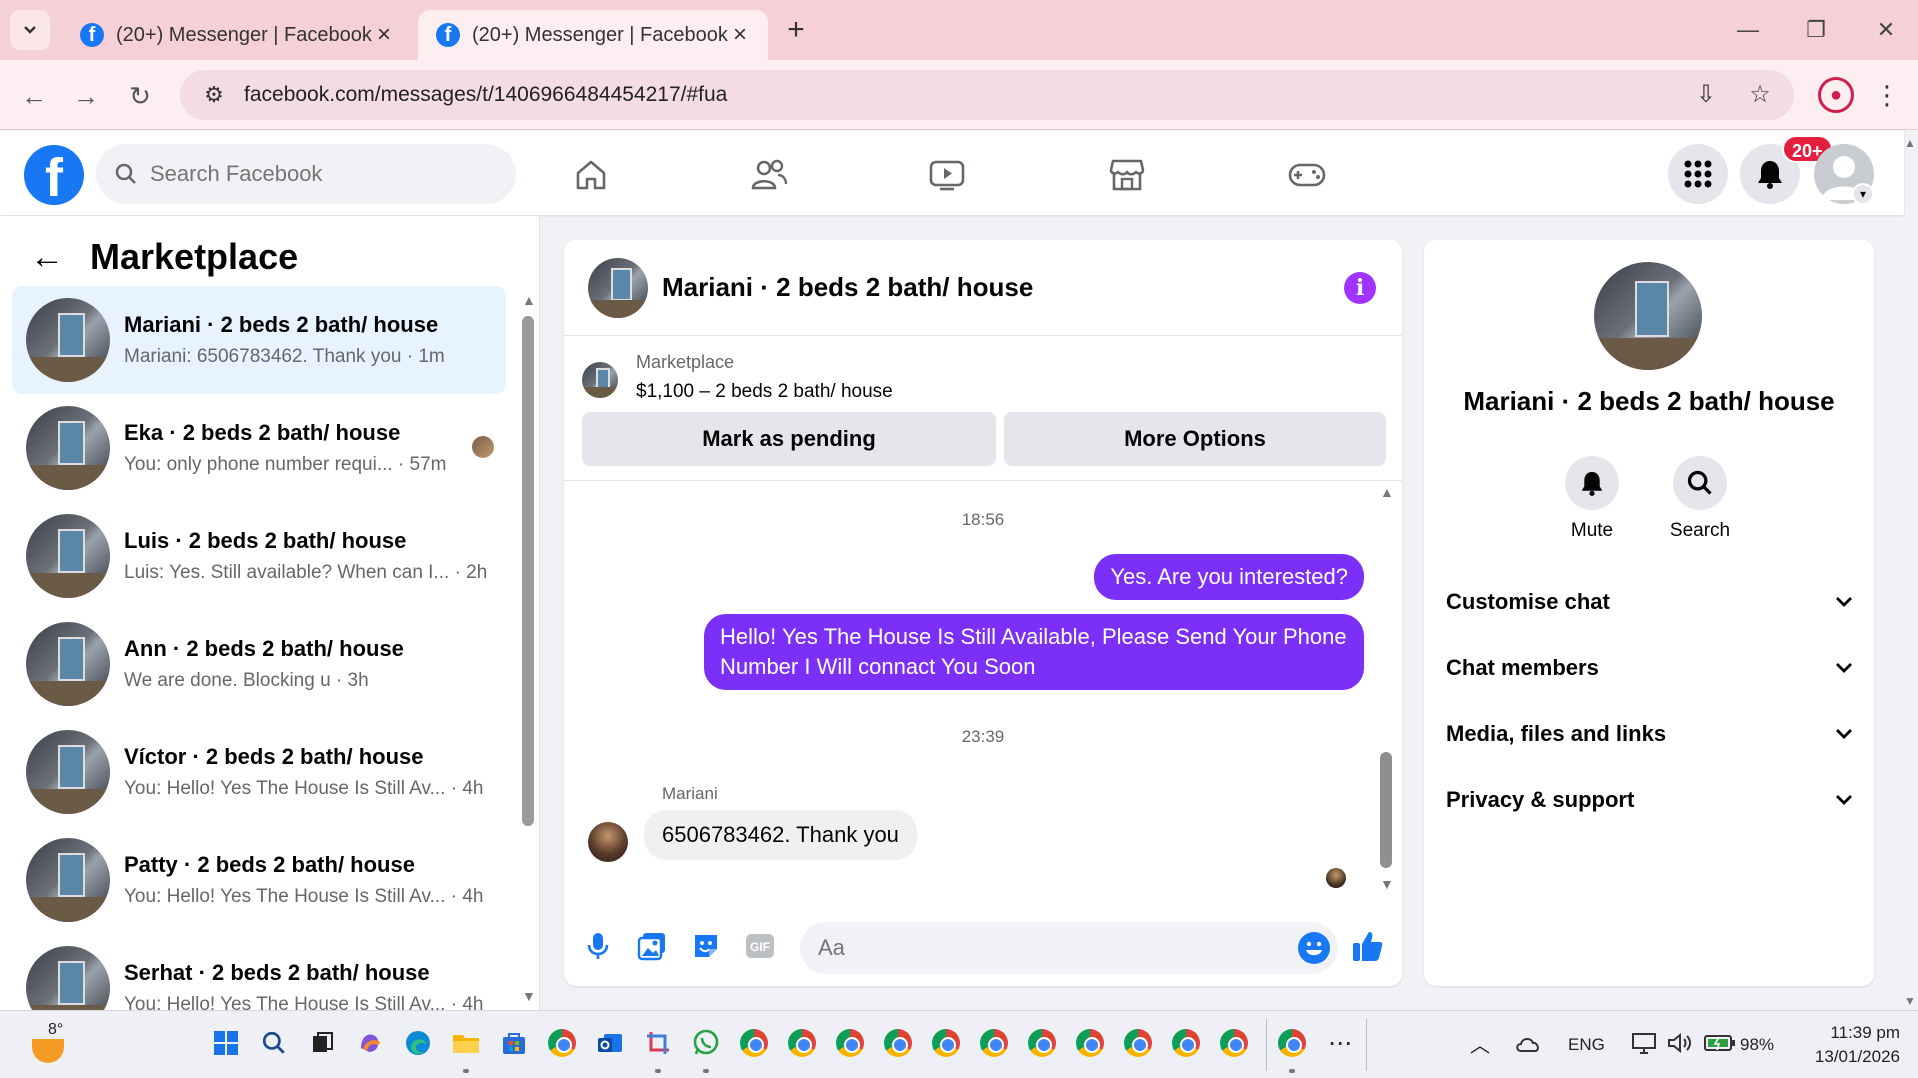  Describe the element at coordinates (1651, 602) in the screenshot. I see `customise-chat-section: Customise chat` at that location.